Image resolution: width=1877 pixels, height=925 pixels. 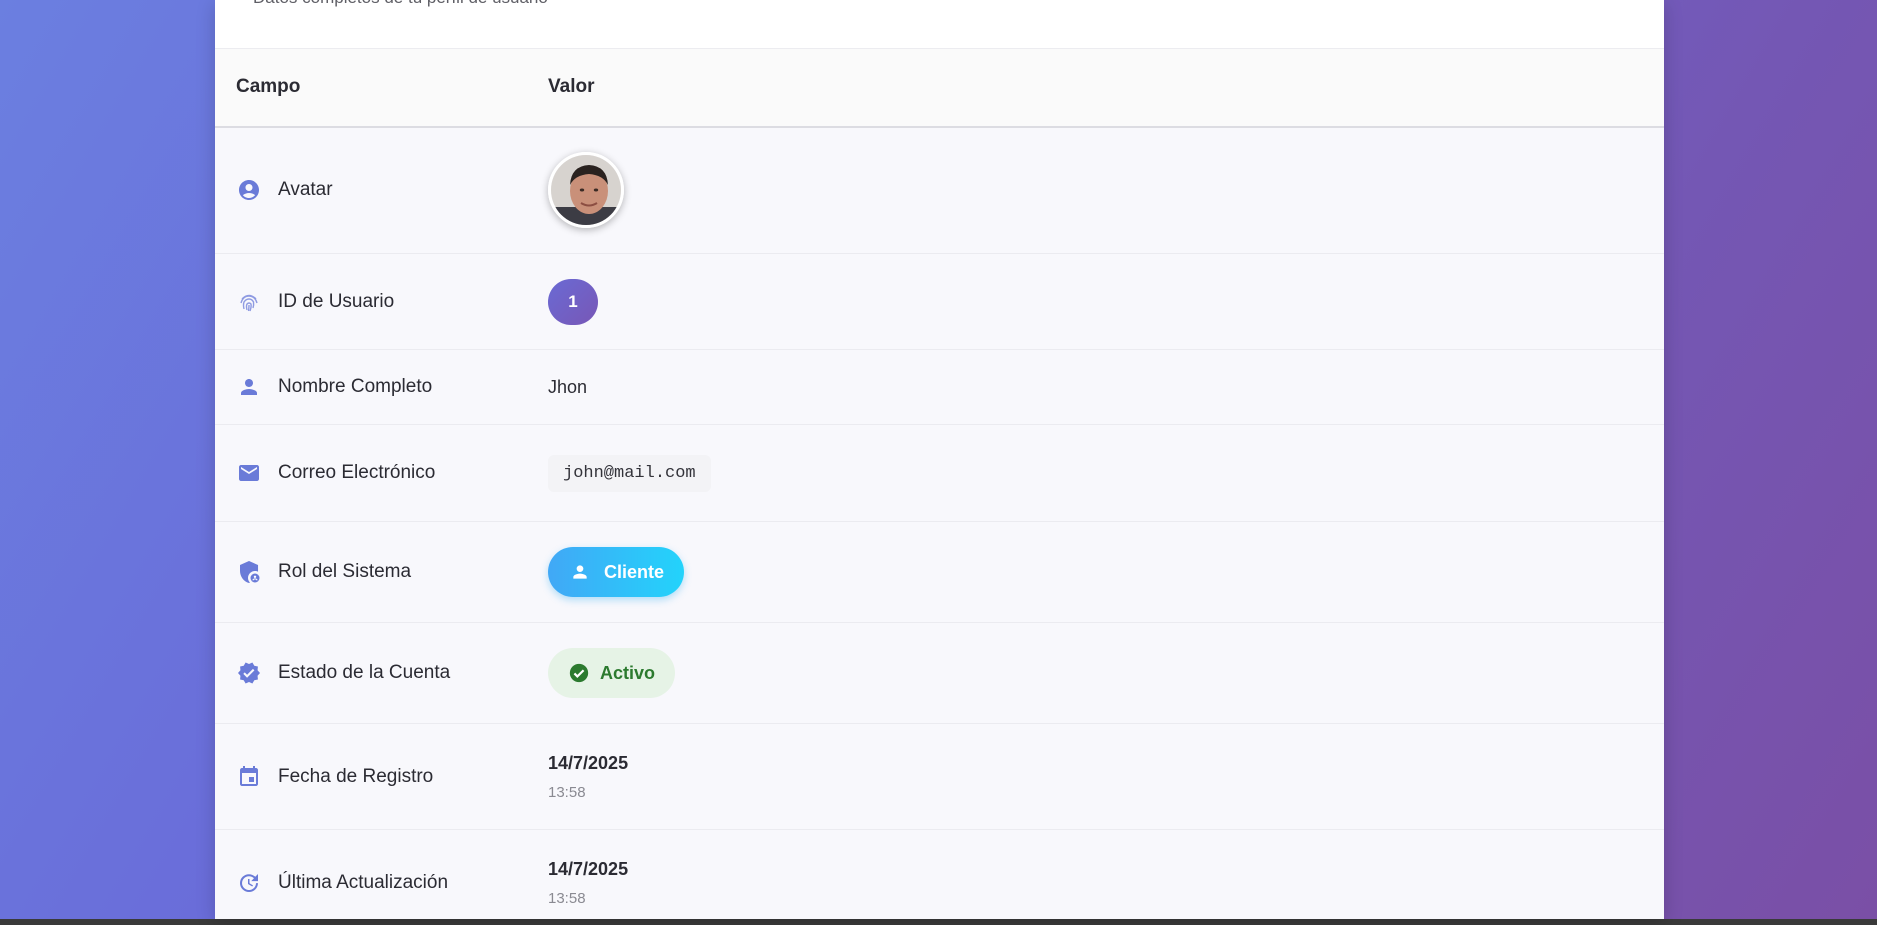 What do you see at coordinates (939, 24) in the screenshot?
I see `card-header: Datos completos de tu perfil de usuario` at bounding box center [939, 24].